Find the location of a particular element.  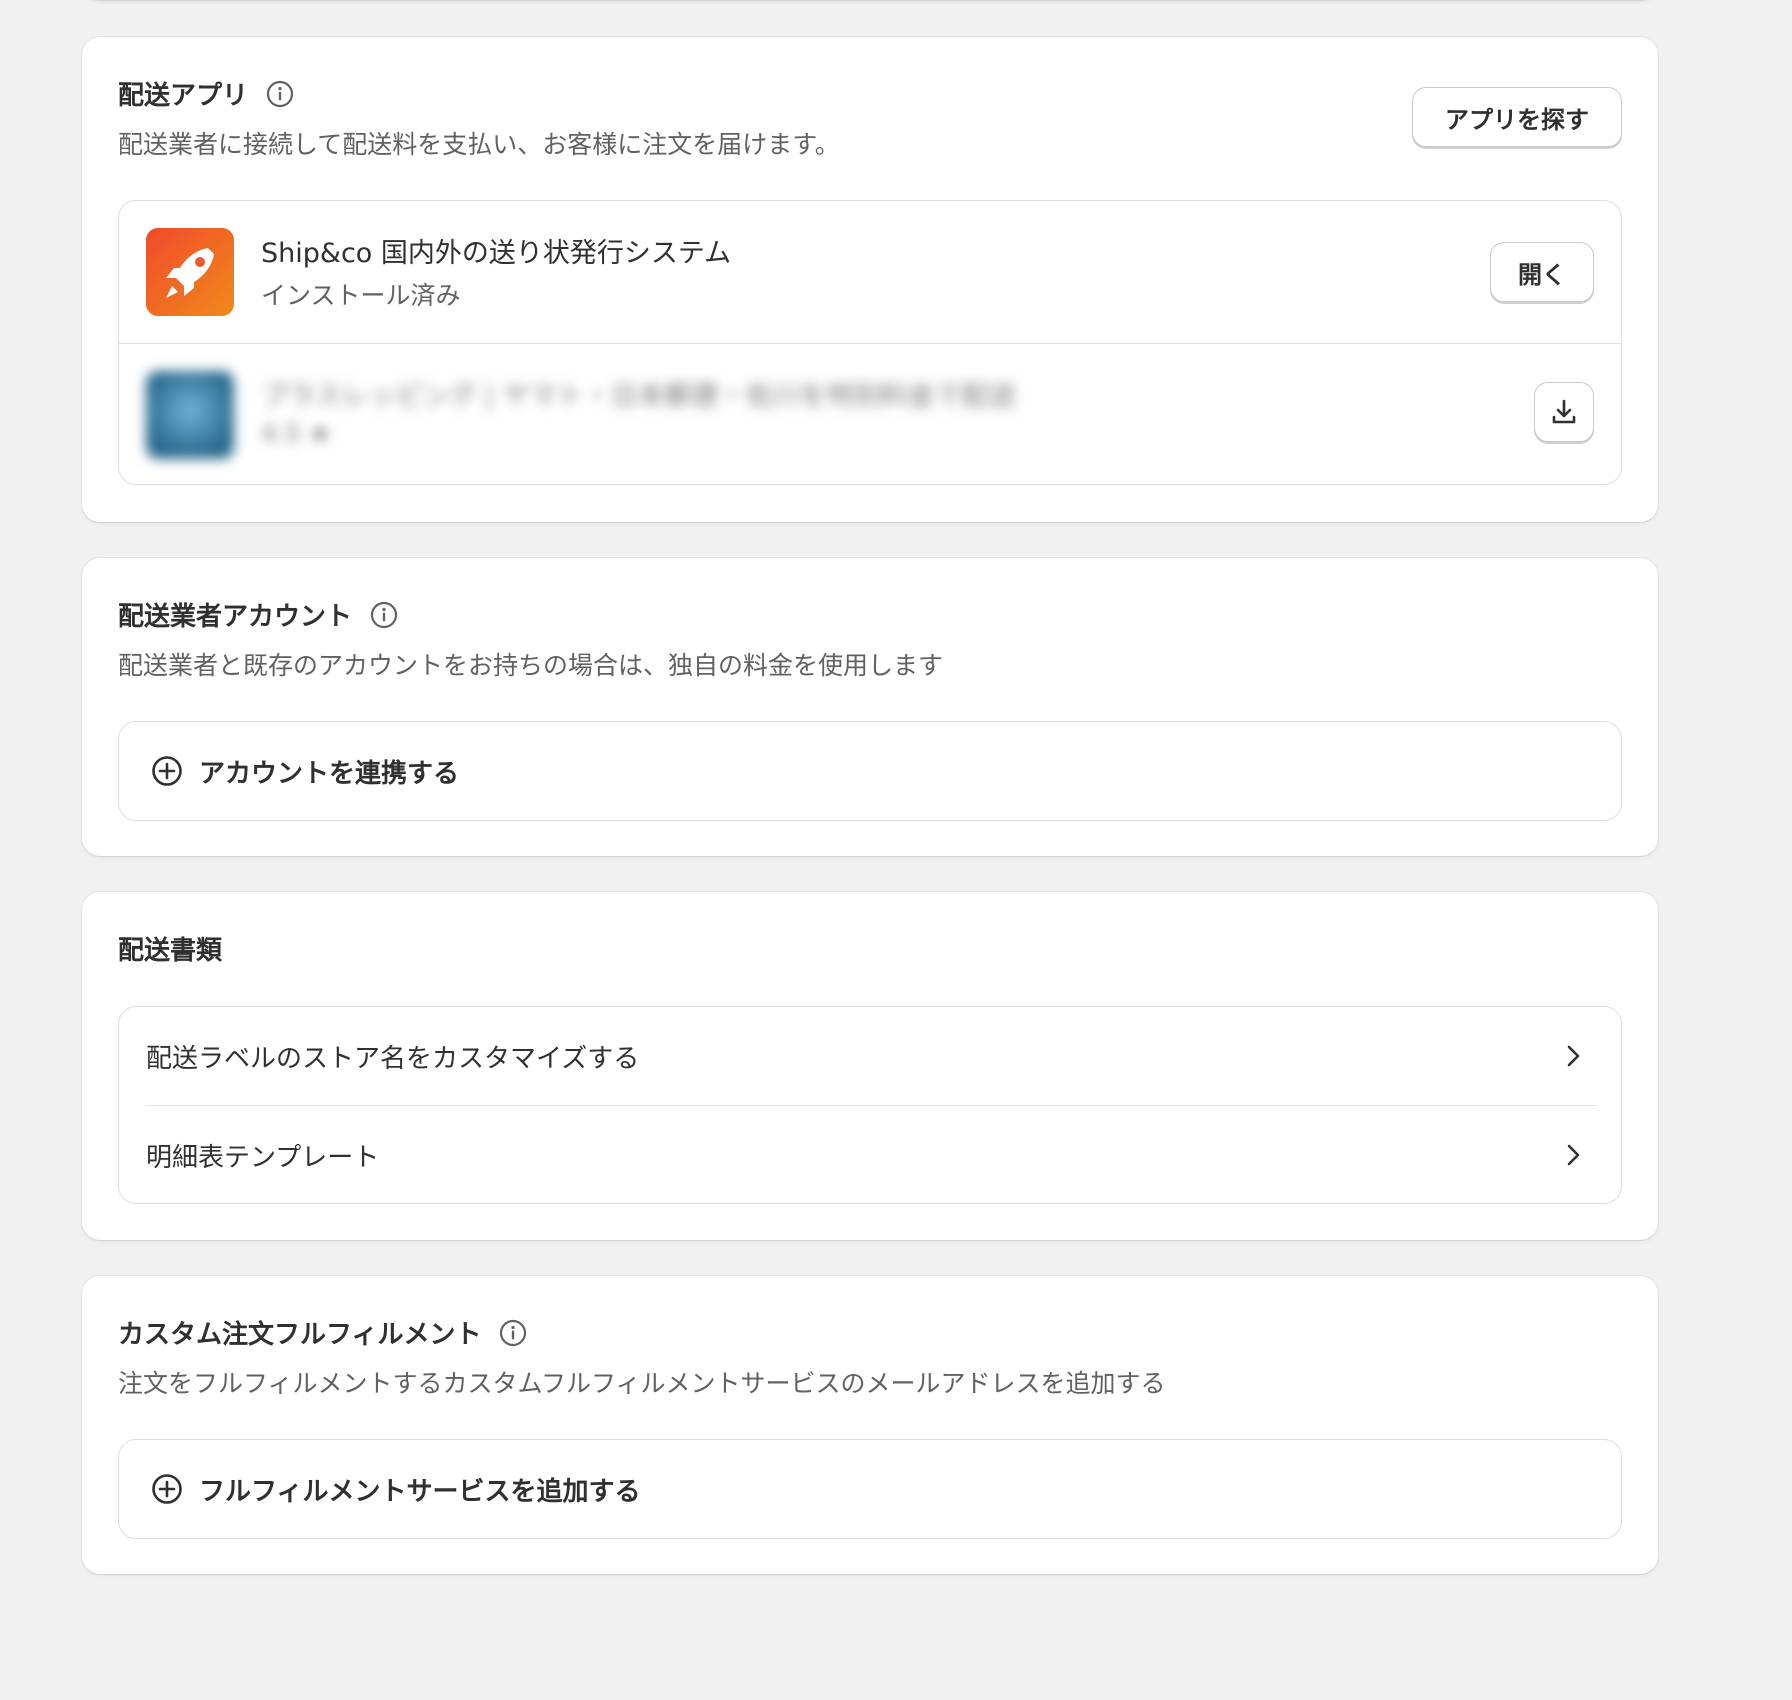

app-status: インストール済み is located at coordinates (361, 295).